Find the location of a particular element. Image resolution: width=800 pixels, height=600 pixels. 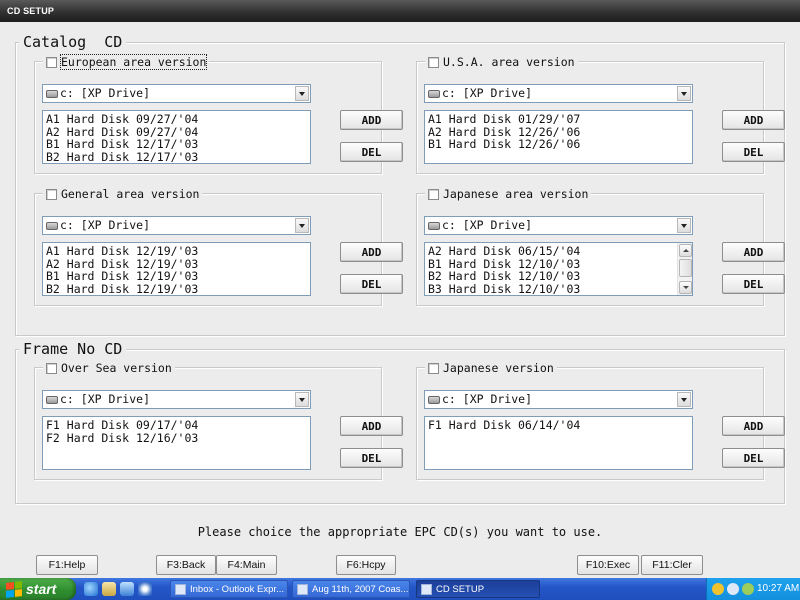

european-del-button: DEL is located at coordinates (371, 152).